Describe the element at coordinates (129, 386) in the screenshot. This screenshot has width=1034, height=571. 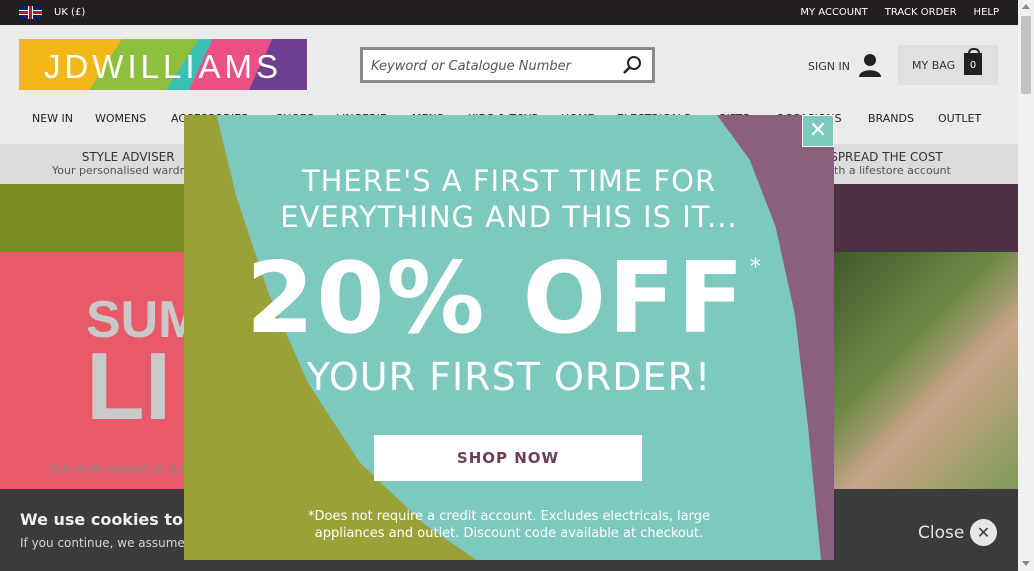
I see `hero-heading-2: LI` at that location.